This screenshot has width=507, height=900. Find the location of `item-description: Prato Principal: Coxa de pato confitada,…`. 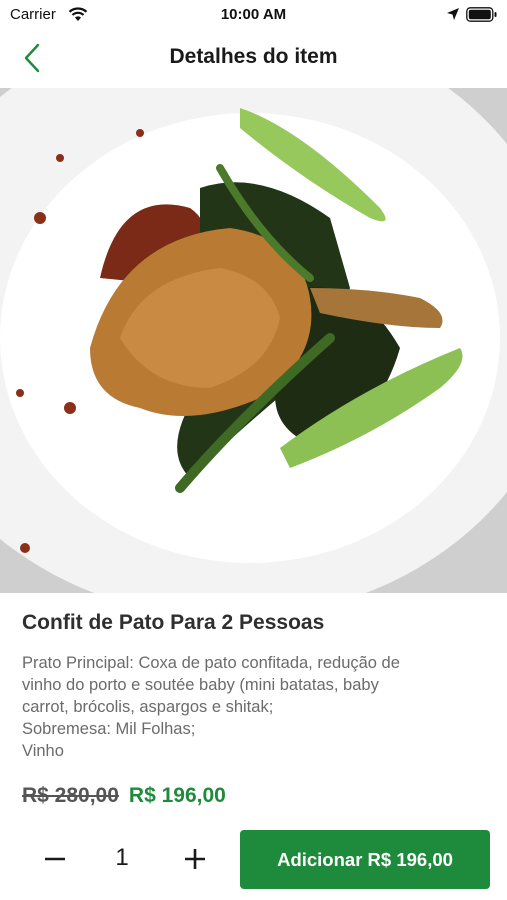

item-description: Prato Principal: Coxa de pato confitada,… is located at coordinates (257, 707).